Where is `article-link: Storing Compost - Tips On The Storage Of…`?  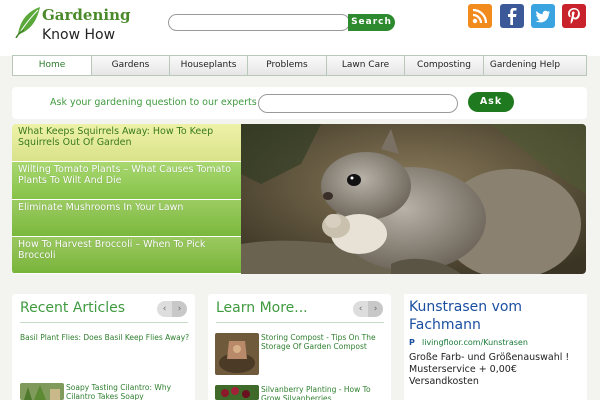
article-link: Storing Compost - Tips On The Storage Of… is located at coordinates (323, 342).